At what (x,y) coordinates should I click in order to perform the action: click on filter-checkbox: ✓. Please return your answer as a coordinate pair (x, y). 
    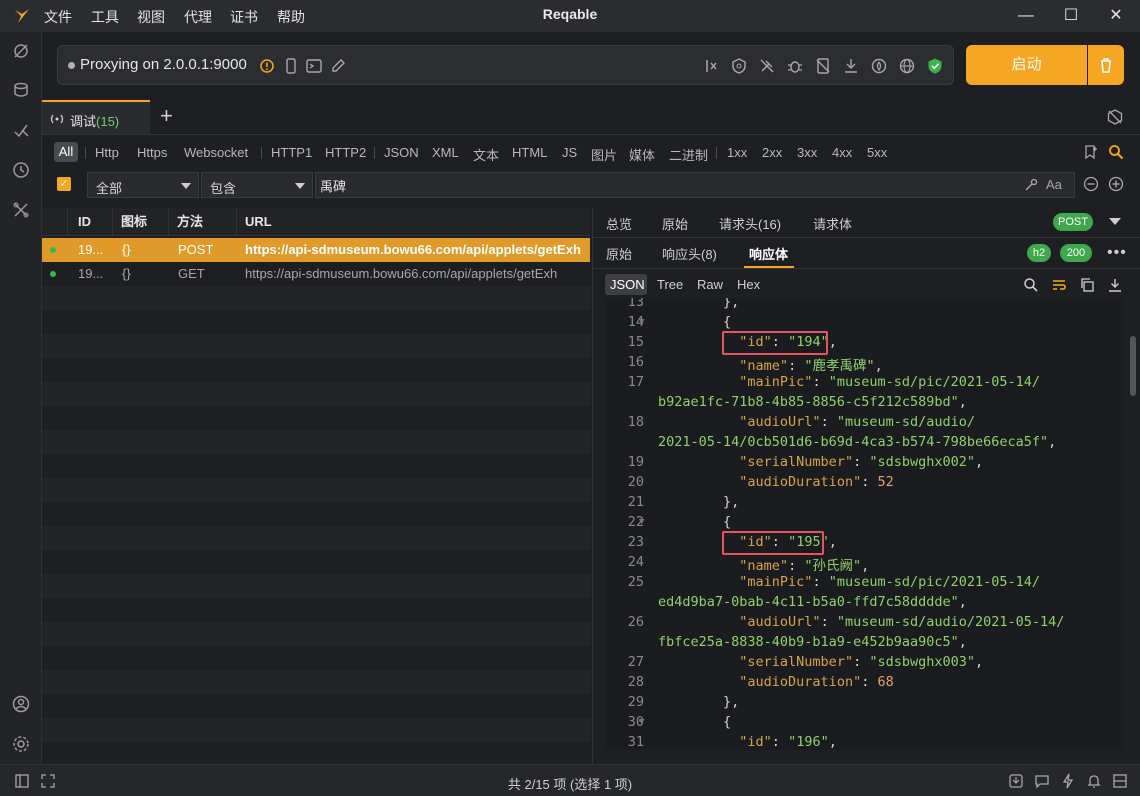
    Looking at the image, I should click on (64, 184).